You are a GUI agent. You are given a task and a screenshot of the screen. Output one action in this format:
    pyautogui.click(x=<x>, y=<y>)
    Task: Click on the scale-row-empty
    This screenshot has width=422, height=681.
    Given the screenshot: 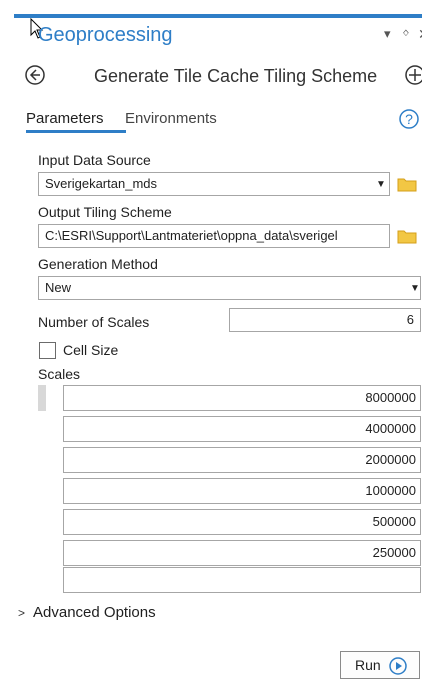 What is the action you would take?
    pyautogui.click(x=242, y=580)
    